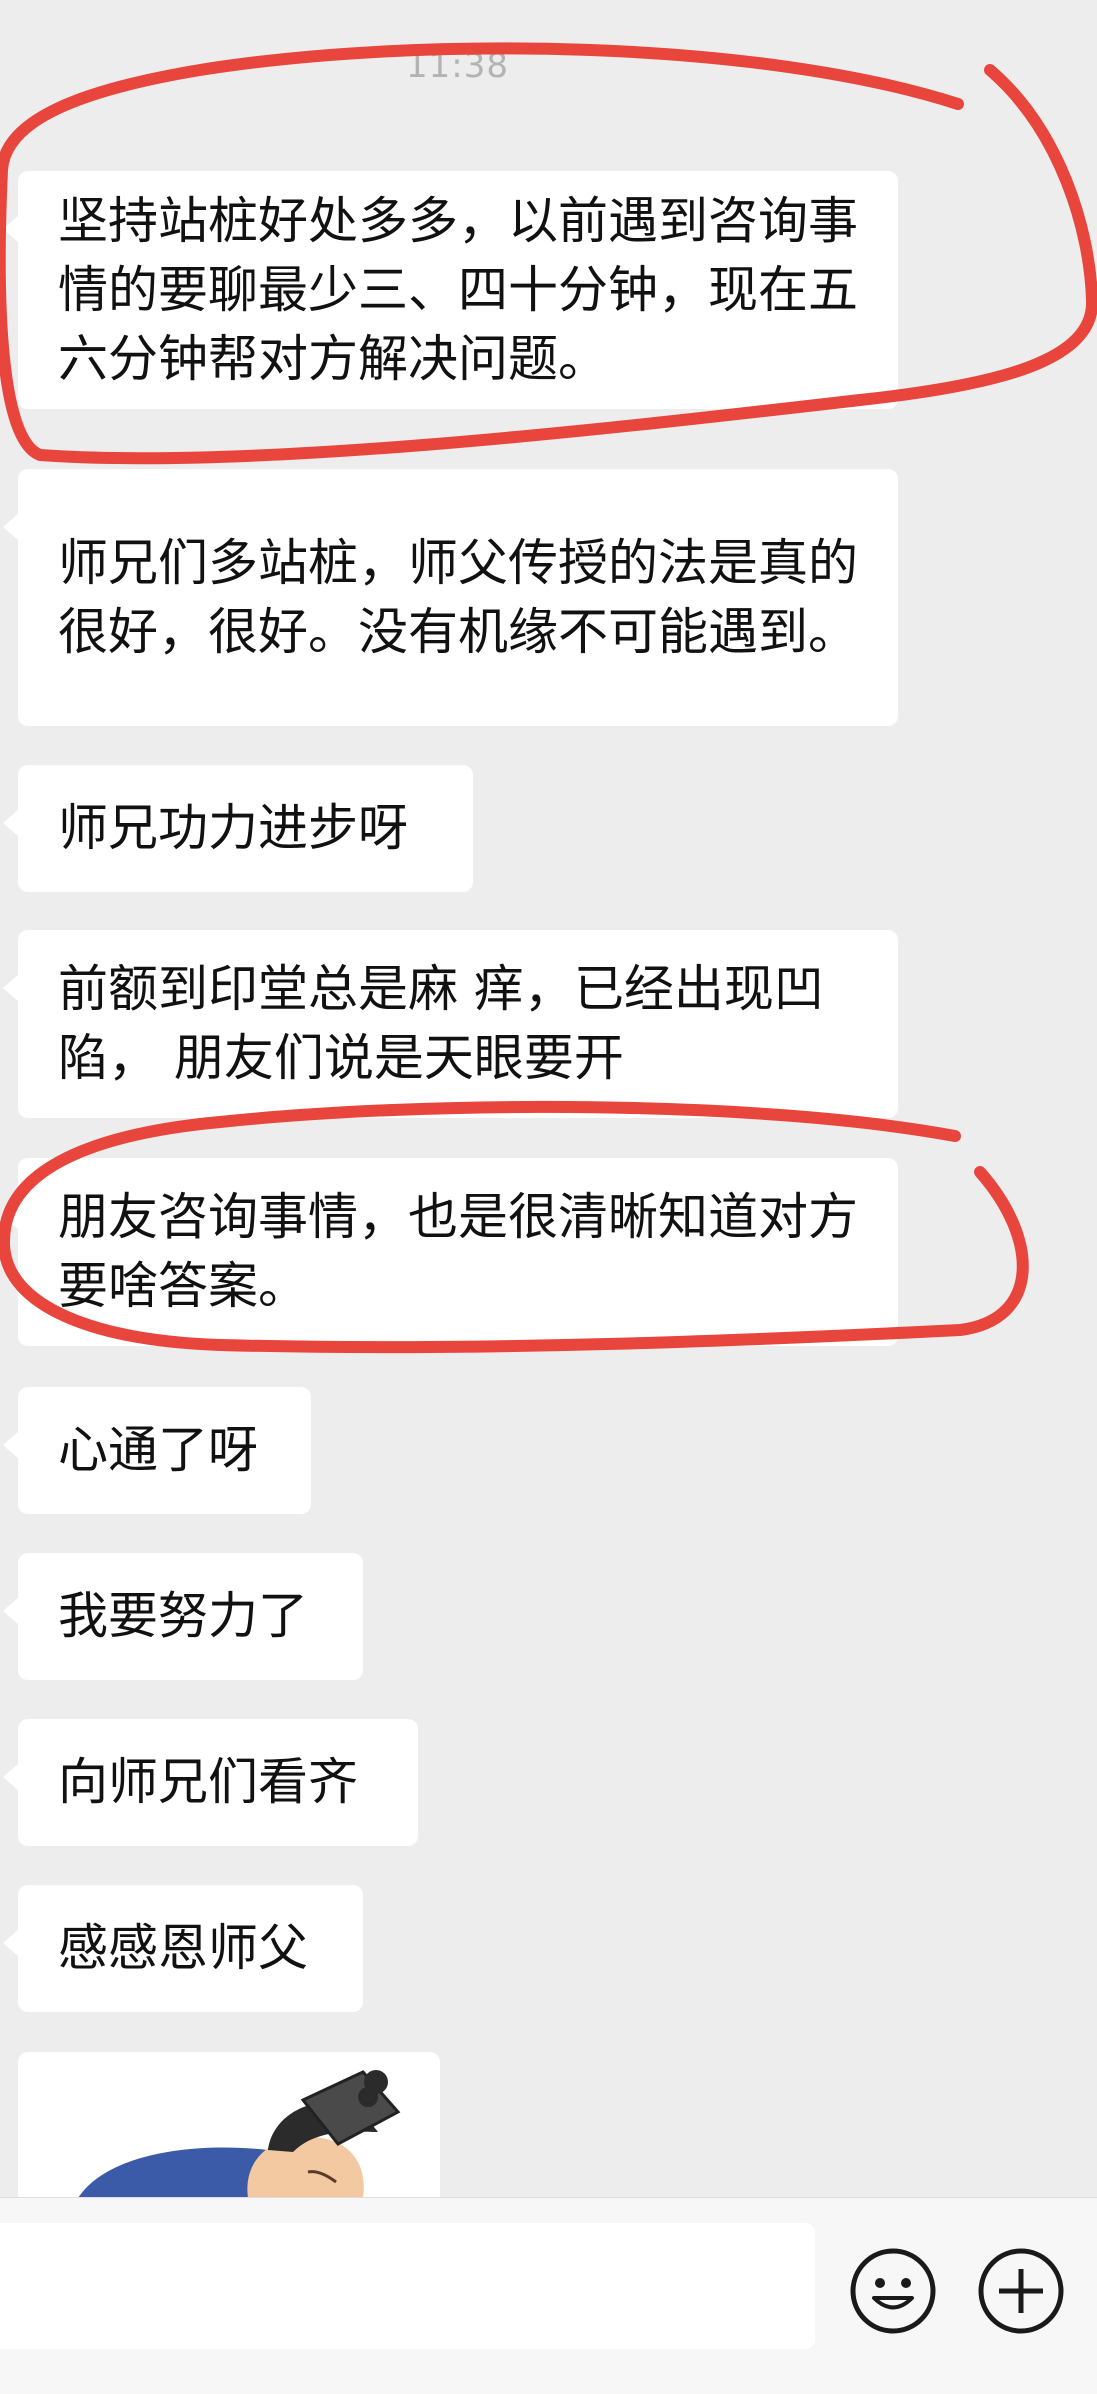 The image size is (1097, 2394). I want to click on message-bubble: 我要努力了, so click(183, 1616).